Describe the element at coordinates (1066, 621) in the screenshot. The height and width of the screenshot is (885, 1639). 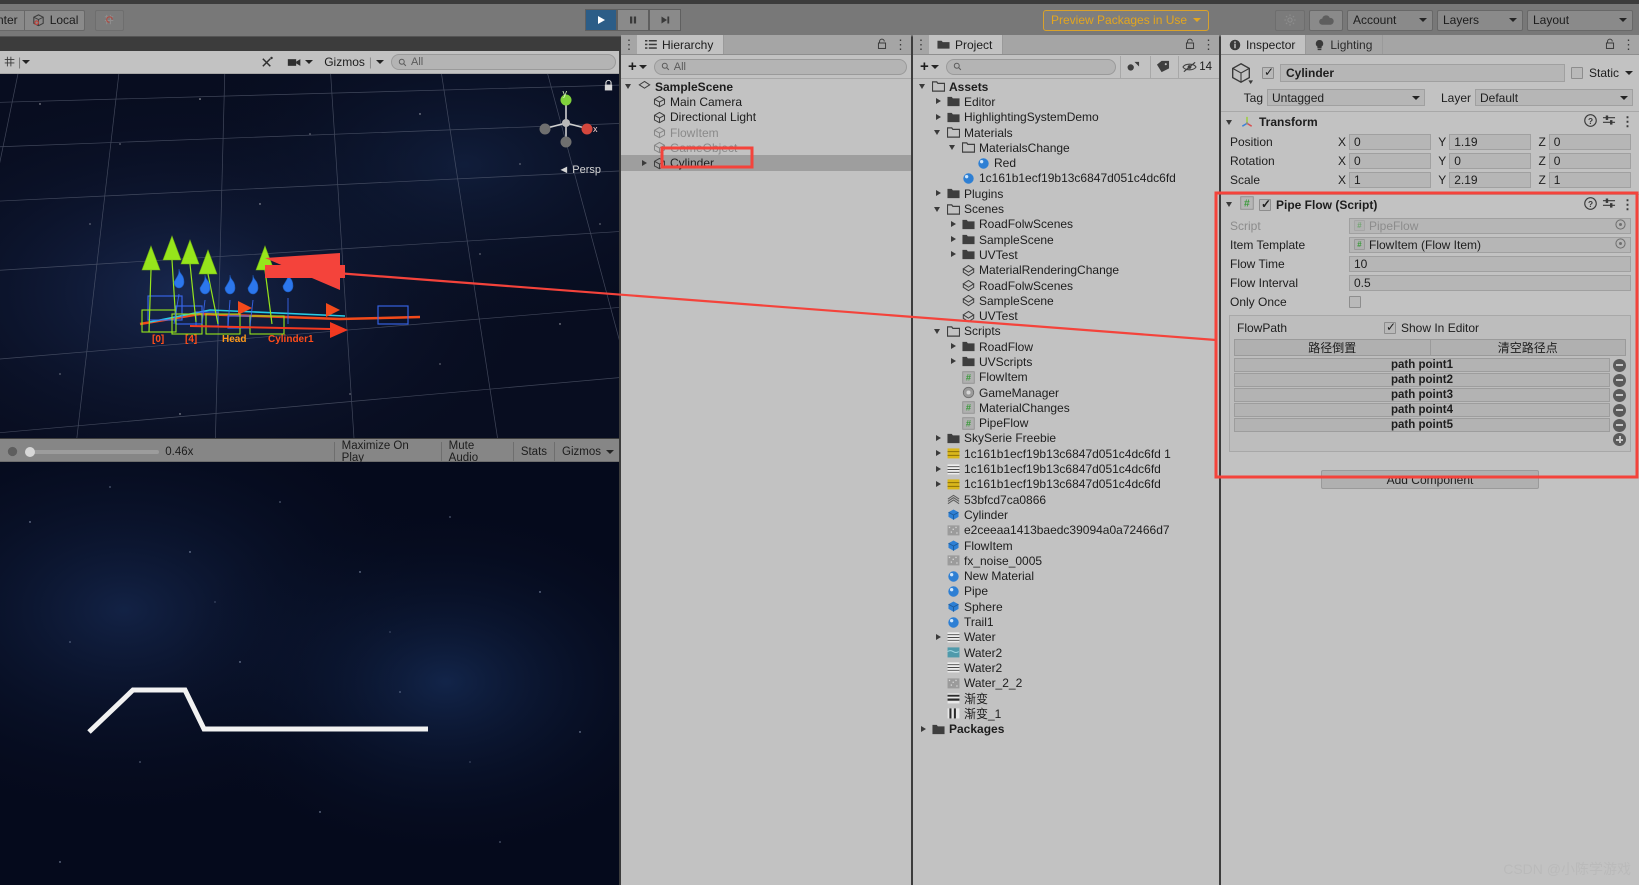
I see `project-item: Trail1` at that location.